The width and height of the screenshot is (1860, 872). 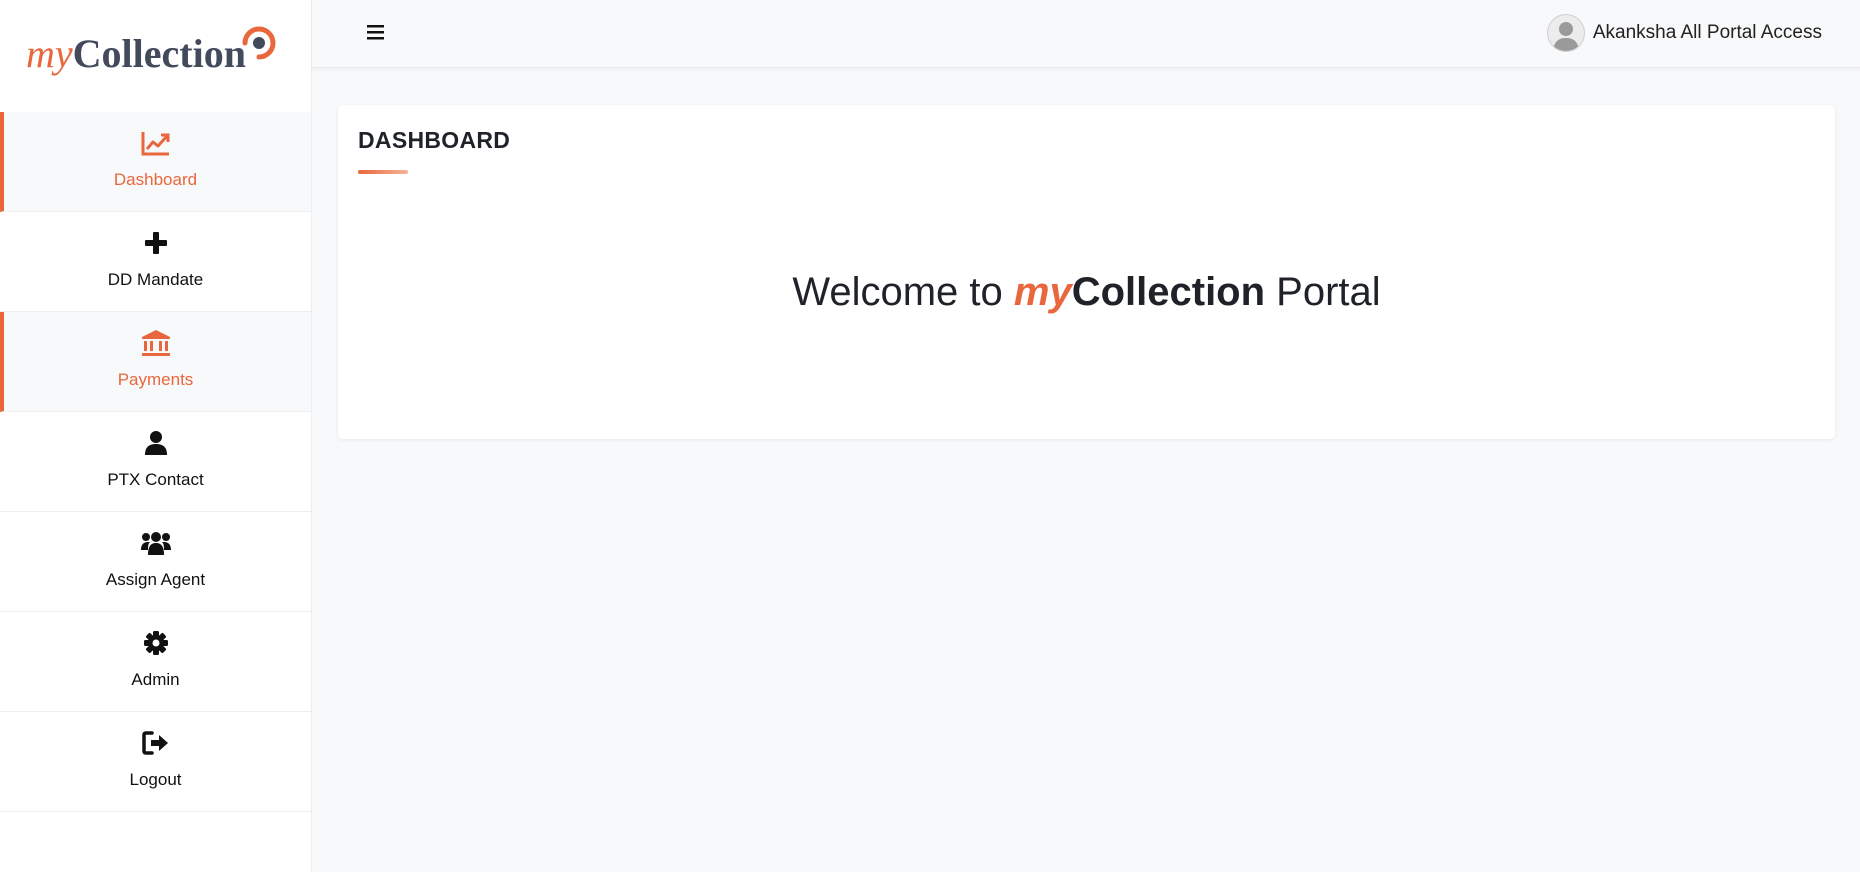 I want to click on user-name: Akanksha All Portal Access, so click(x=1707, y=32).